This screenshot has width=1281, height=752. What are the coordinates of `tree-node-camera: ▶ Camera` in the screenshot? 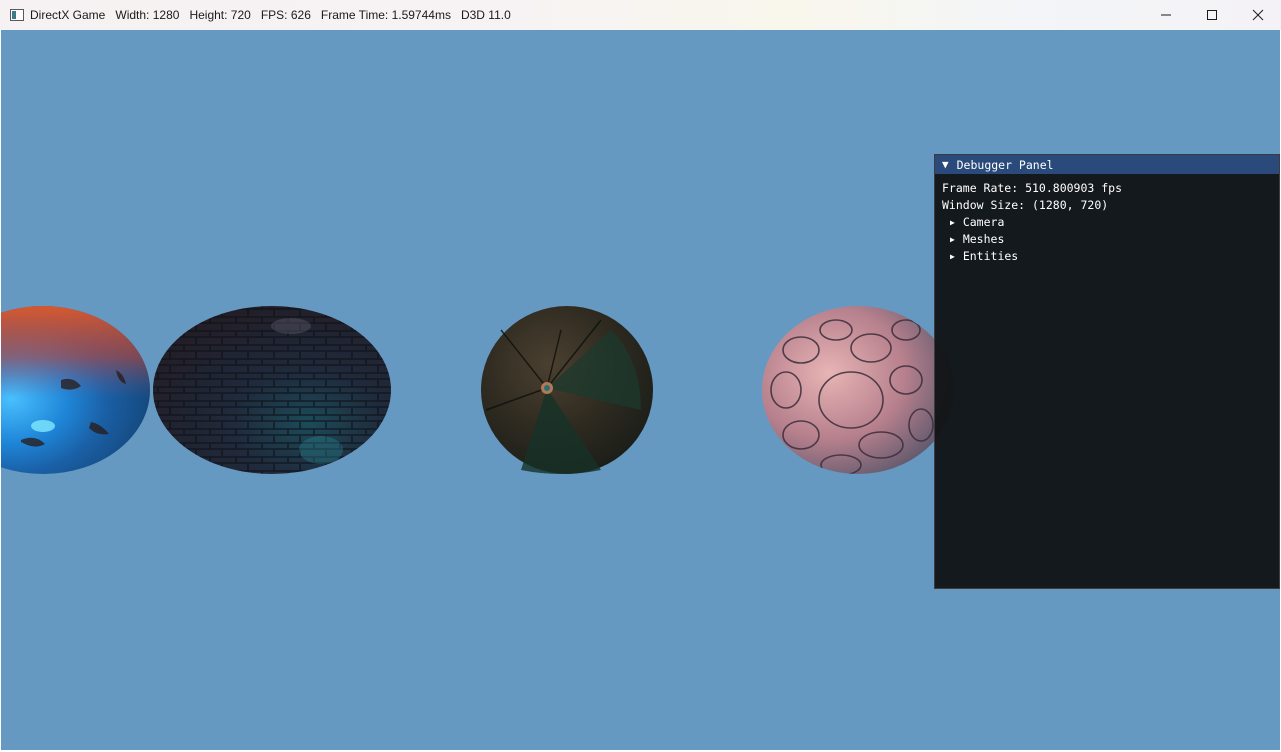 It's located at (1110, 222).